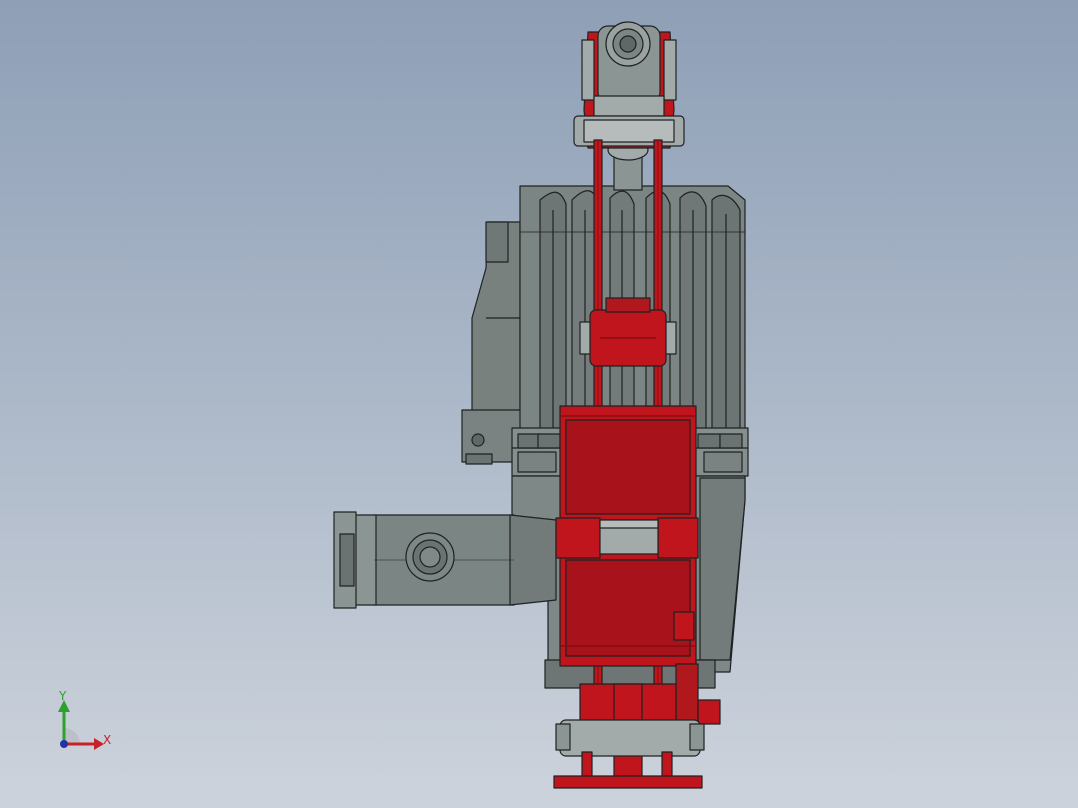 The height and width of the screenshot is (808, 1078). What do you see at coordinates (107, 740) in the screenshot?
I see `axis-x-label: X` at bounding box center [107, 740].